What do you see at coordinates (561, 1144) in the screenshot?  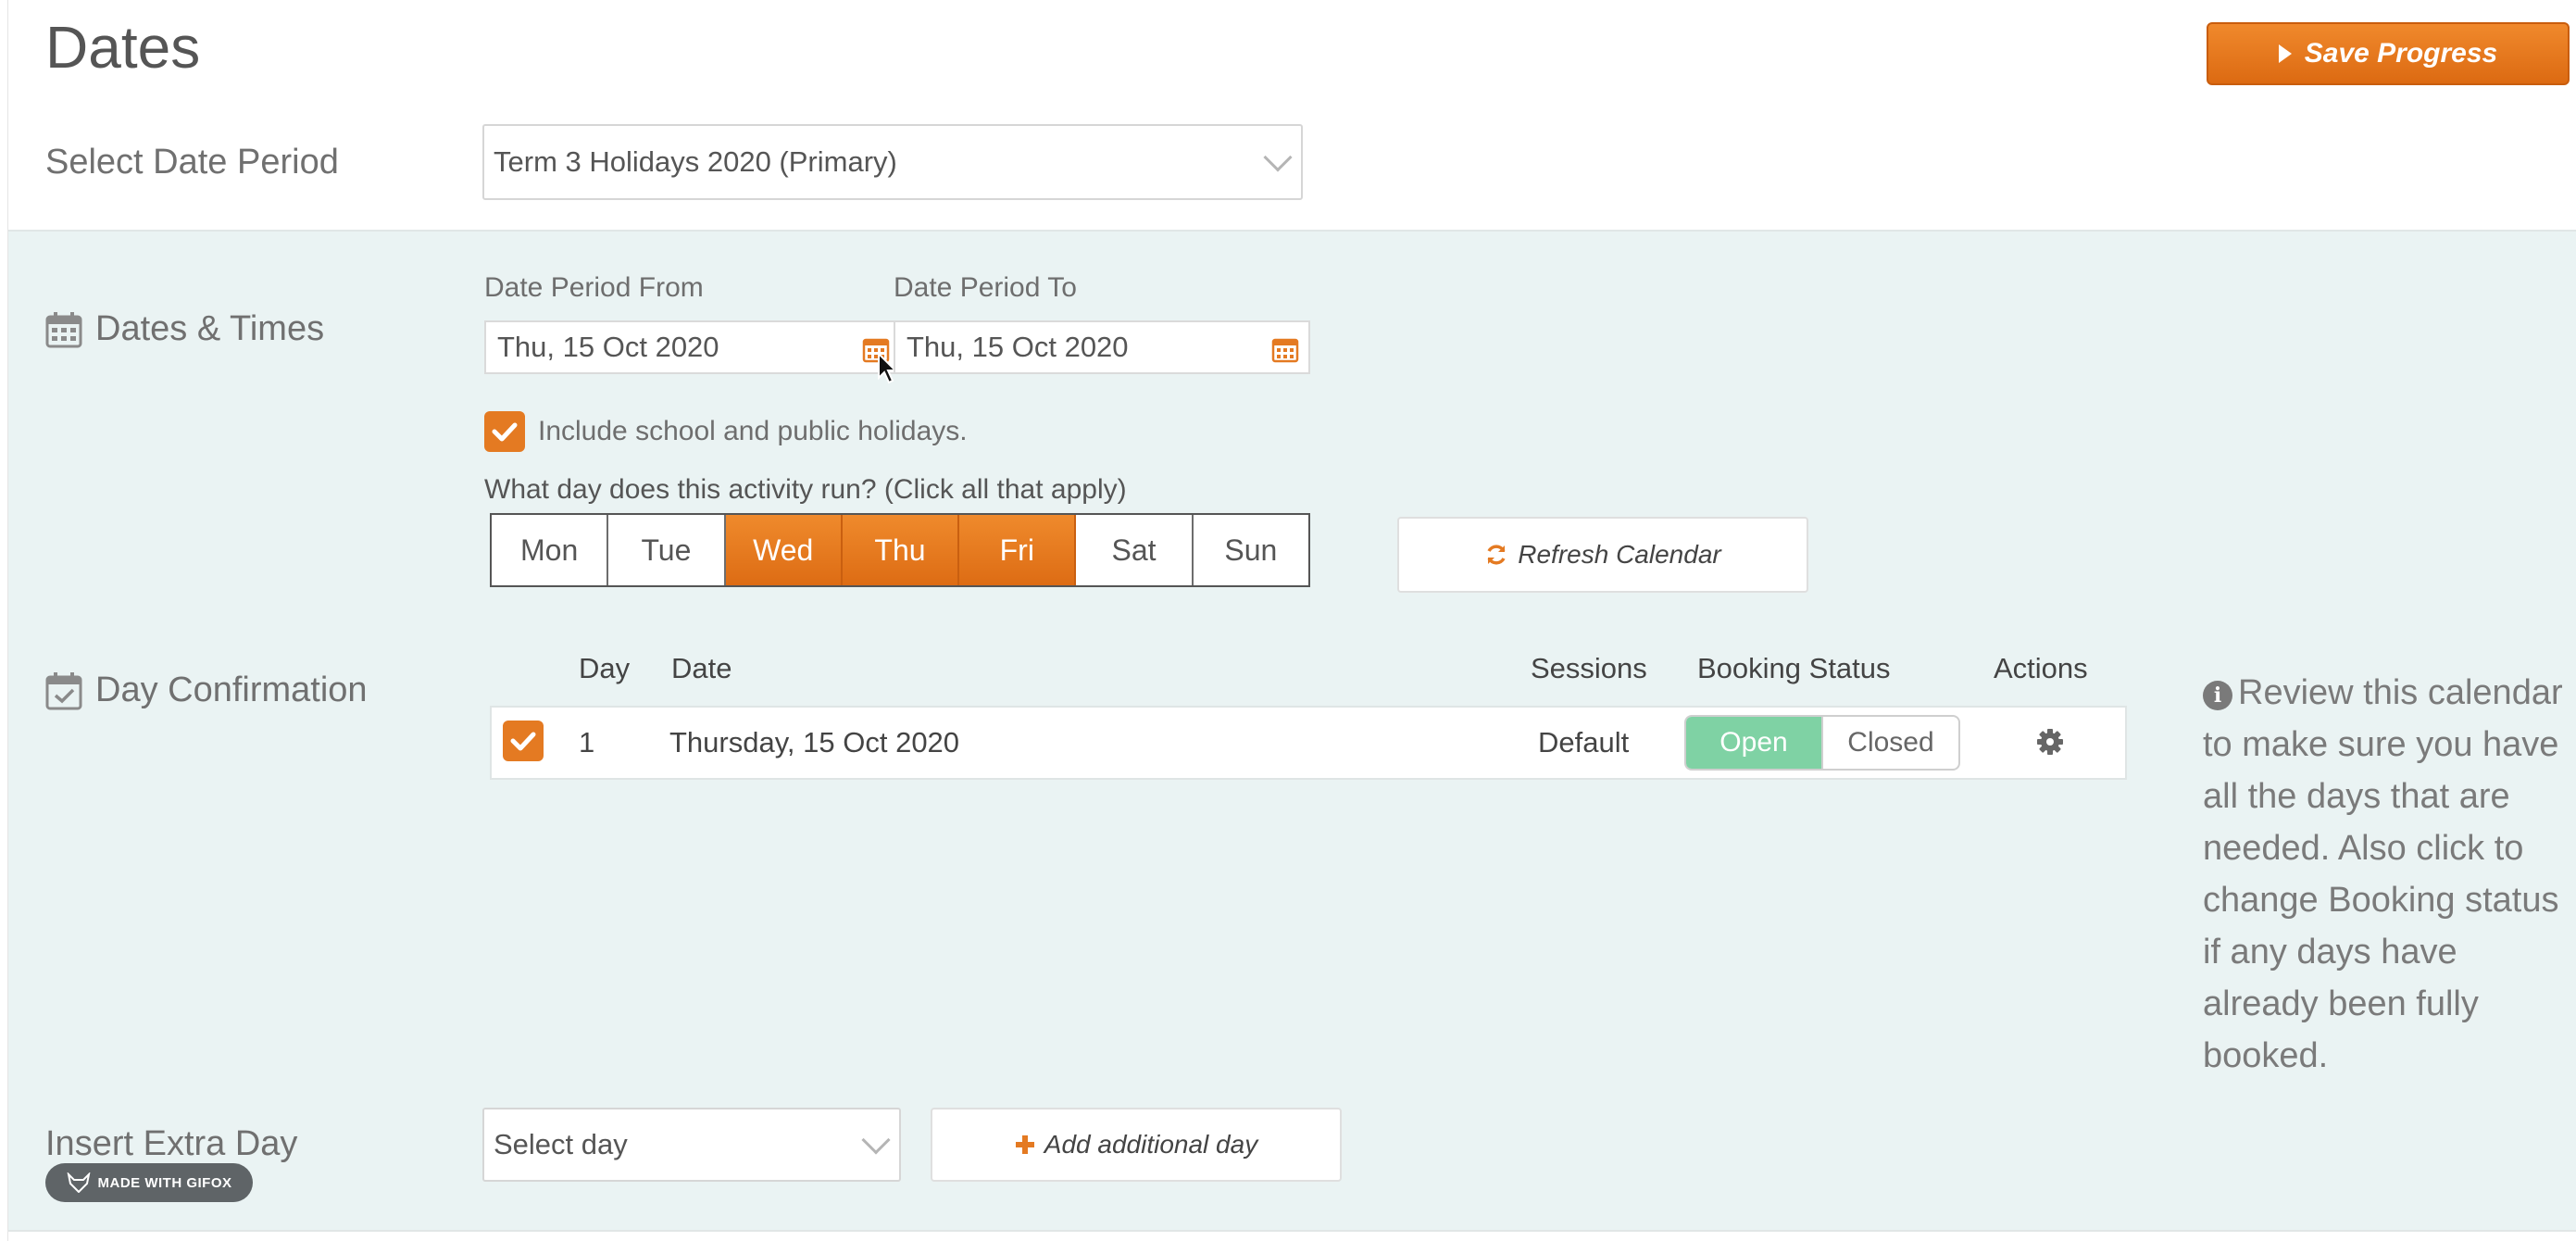 I see `extra-day-placeholder: Select day` at bounding box center [561, 1144].